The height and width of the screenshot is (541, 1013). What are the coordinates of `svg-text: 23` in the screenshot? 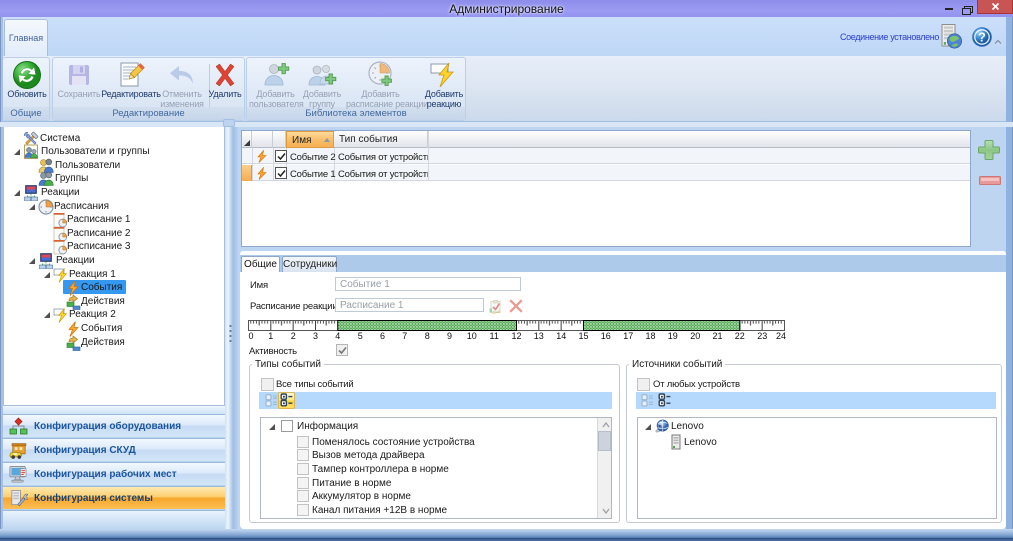 It's located at (762, 336).